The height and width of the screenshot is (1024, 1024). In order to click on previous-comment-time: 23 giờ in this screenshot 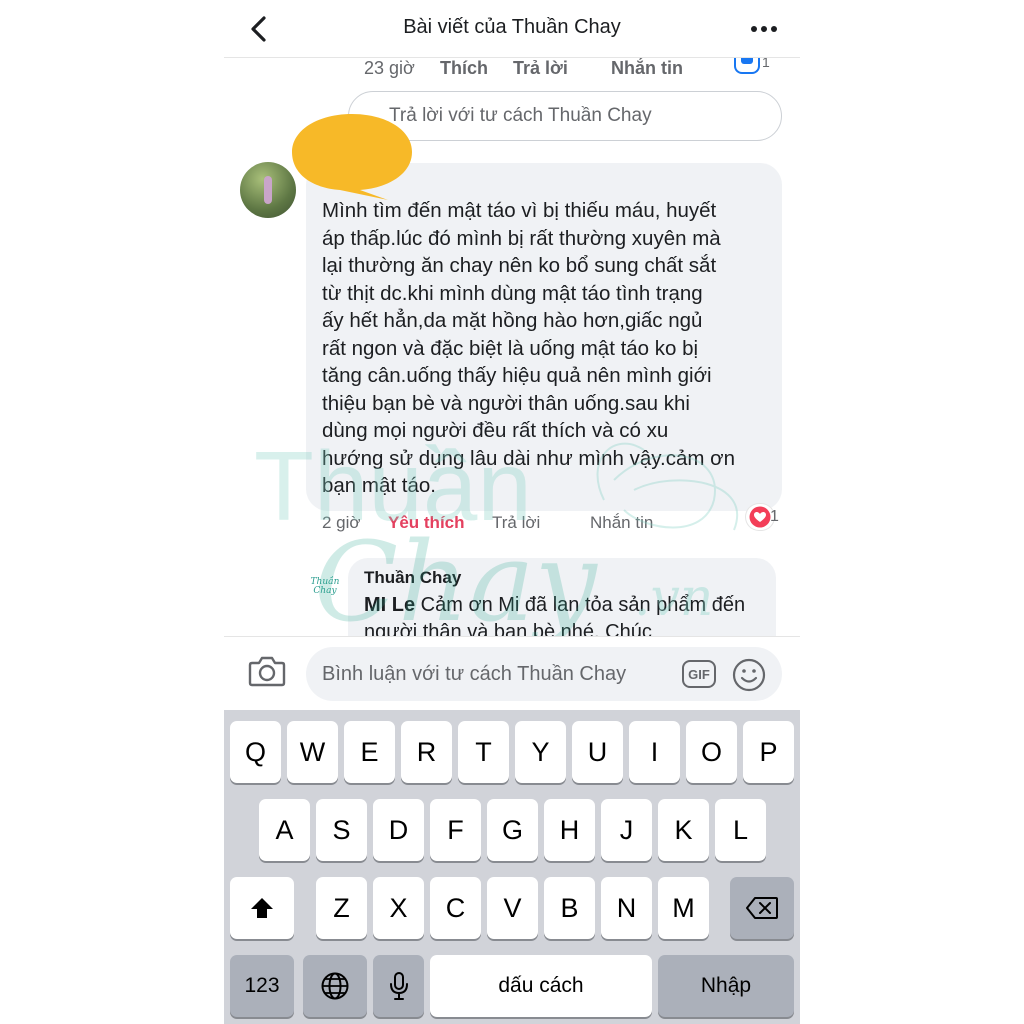, I will do `click(389, 68)`.